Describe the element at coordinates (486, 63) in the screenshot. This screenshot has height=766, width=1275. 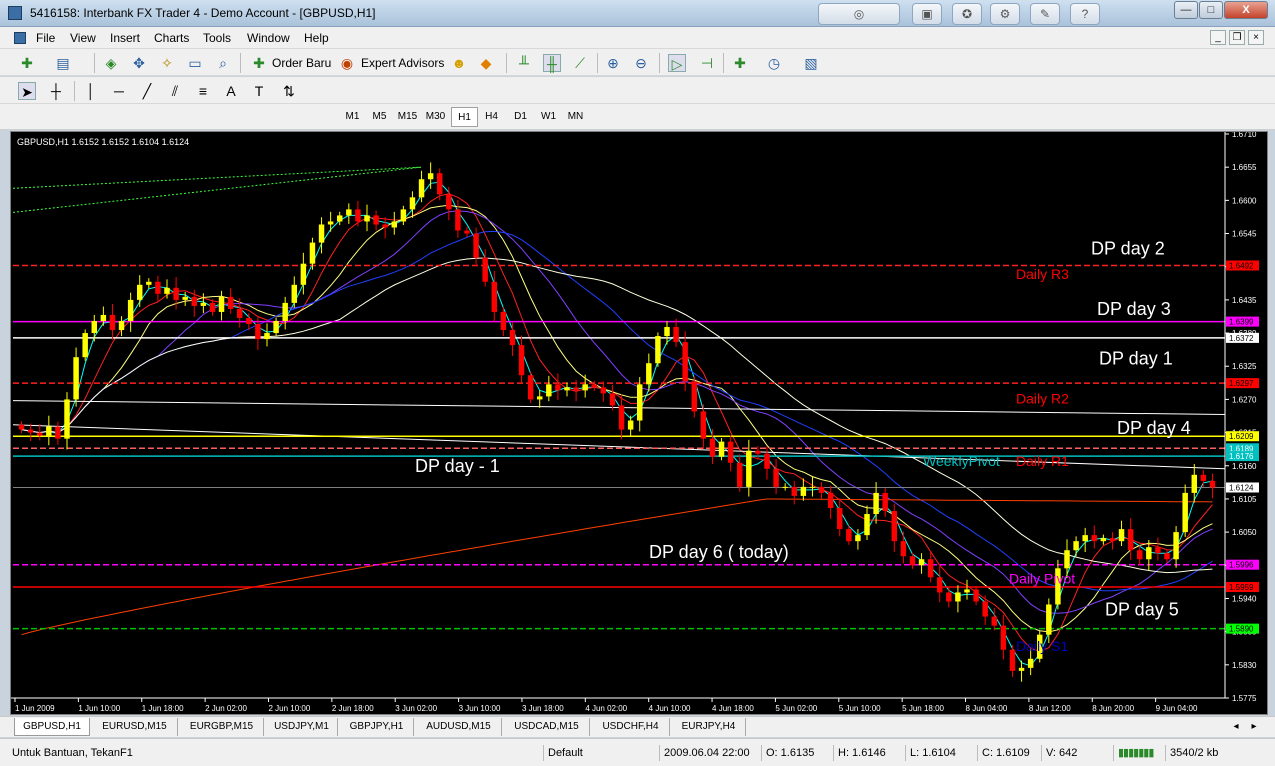
I see `alert-icon: ◆` at that location.